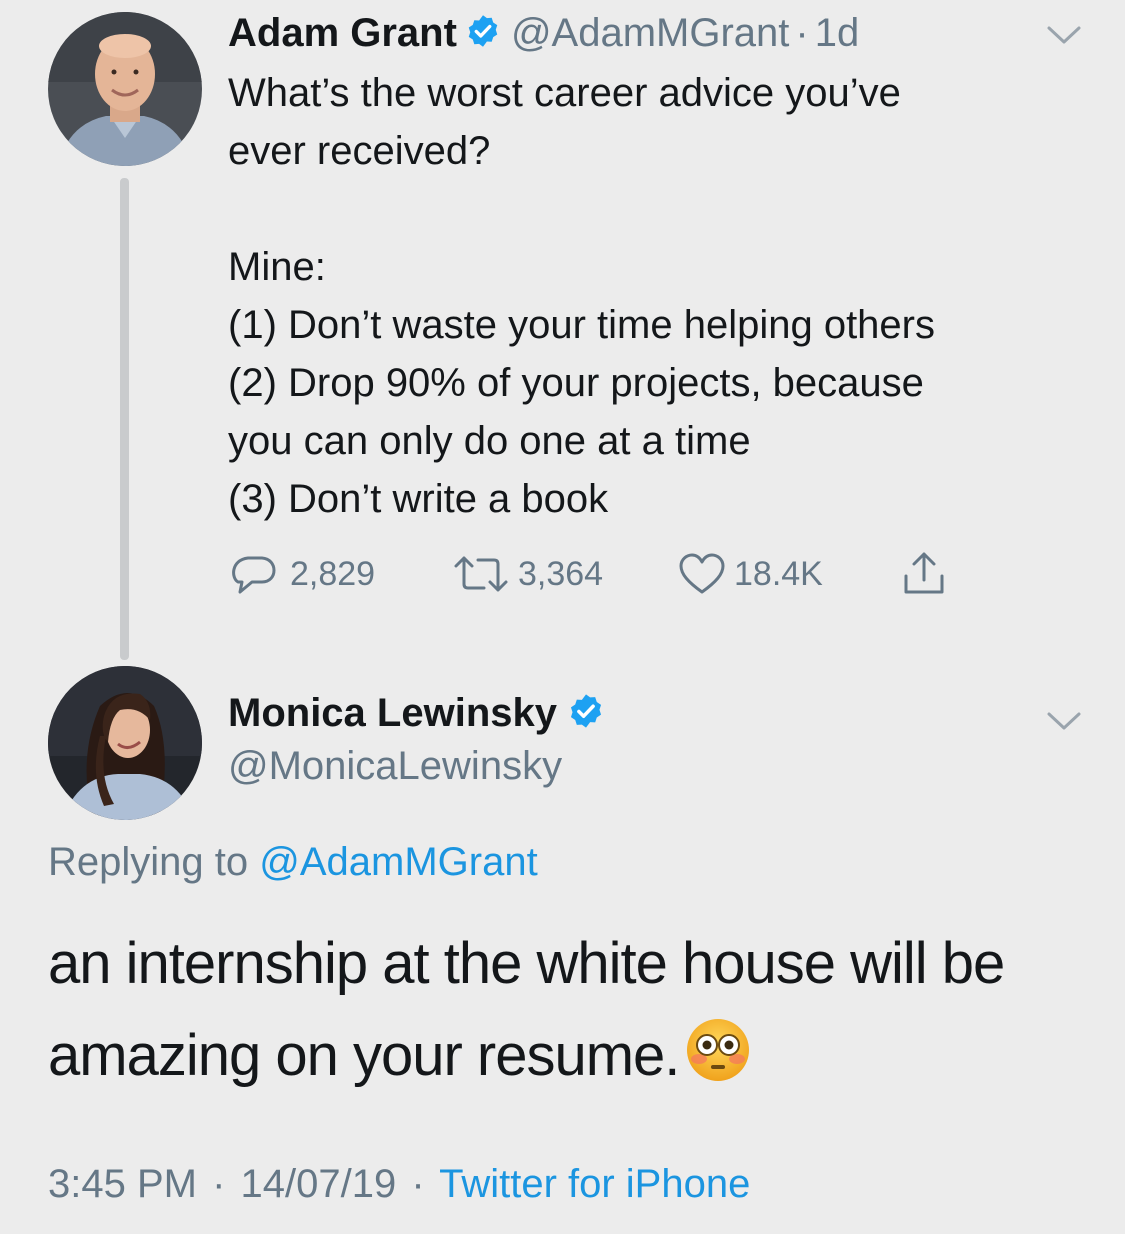 The width and height of the screenshot is (1125, 1234). I want to click on tweet-source-link: Twitter for iPhone, so click(594, 1184).